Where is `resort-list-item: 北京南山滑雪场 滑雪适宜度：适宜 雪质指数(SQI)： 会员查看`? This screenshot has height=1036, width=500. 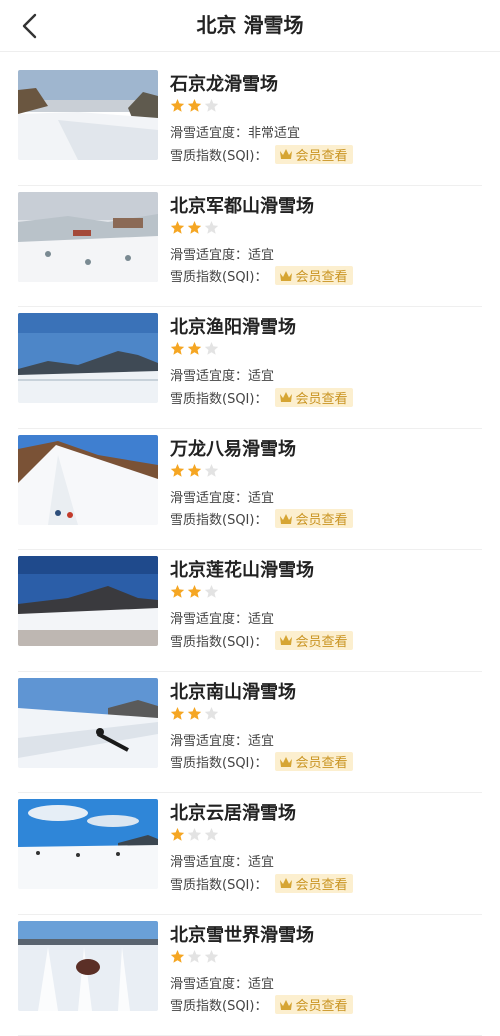
resort-list-item: 北京南山滑雪场 滑雪适宜度：适宜 雪质指数(SQI)： 会员查看 is located at coordinates (250, 732).